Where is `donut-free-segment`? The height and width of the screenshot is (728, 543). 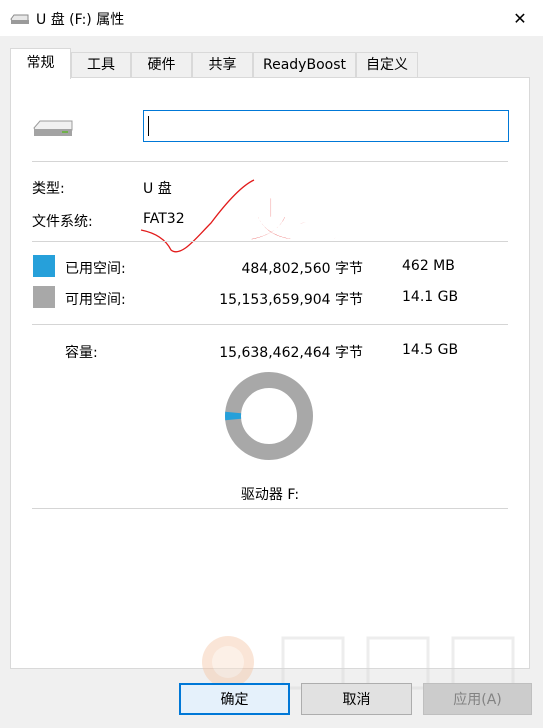
donut-free-segment is located at coordinates (269, 416).